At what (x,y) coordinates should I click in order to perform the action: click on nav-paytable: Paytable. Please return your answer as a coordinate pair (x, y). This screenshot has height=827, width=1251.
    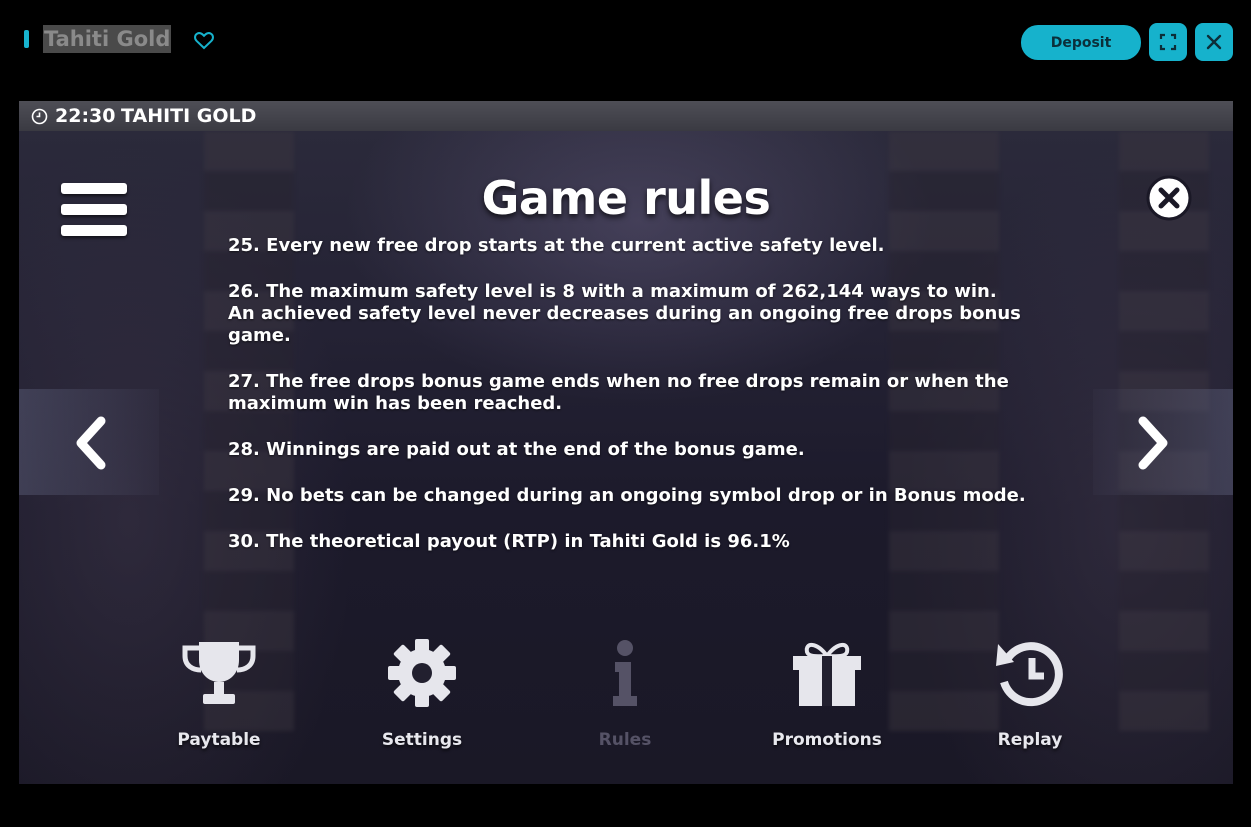
    Looking at the image, I should click on (219, 694).